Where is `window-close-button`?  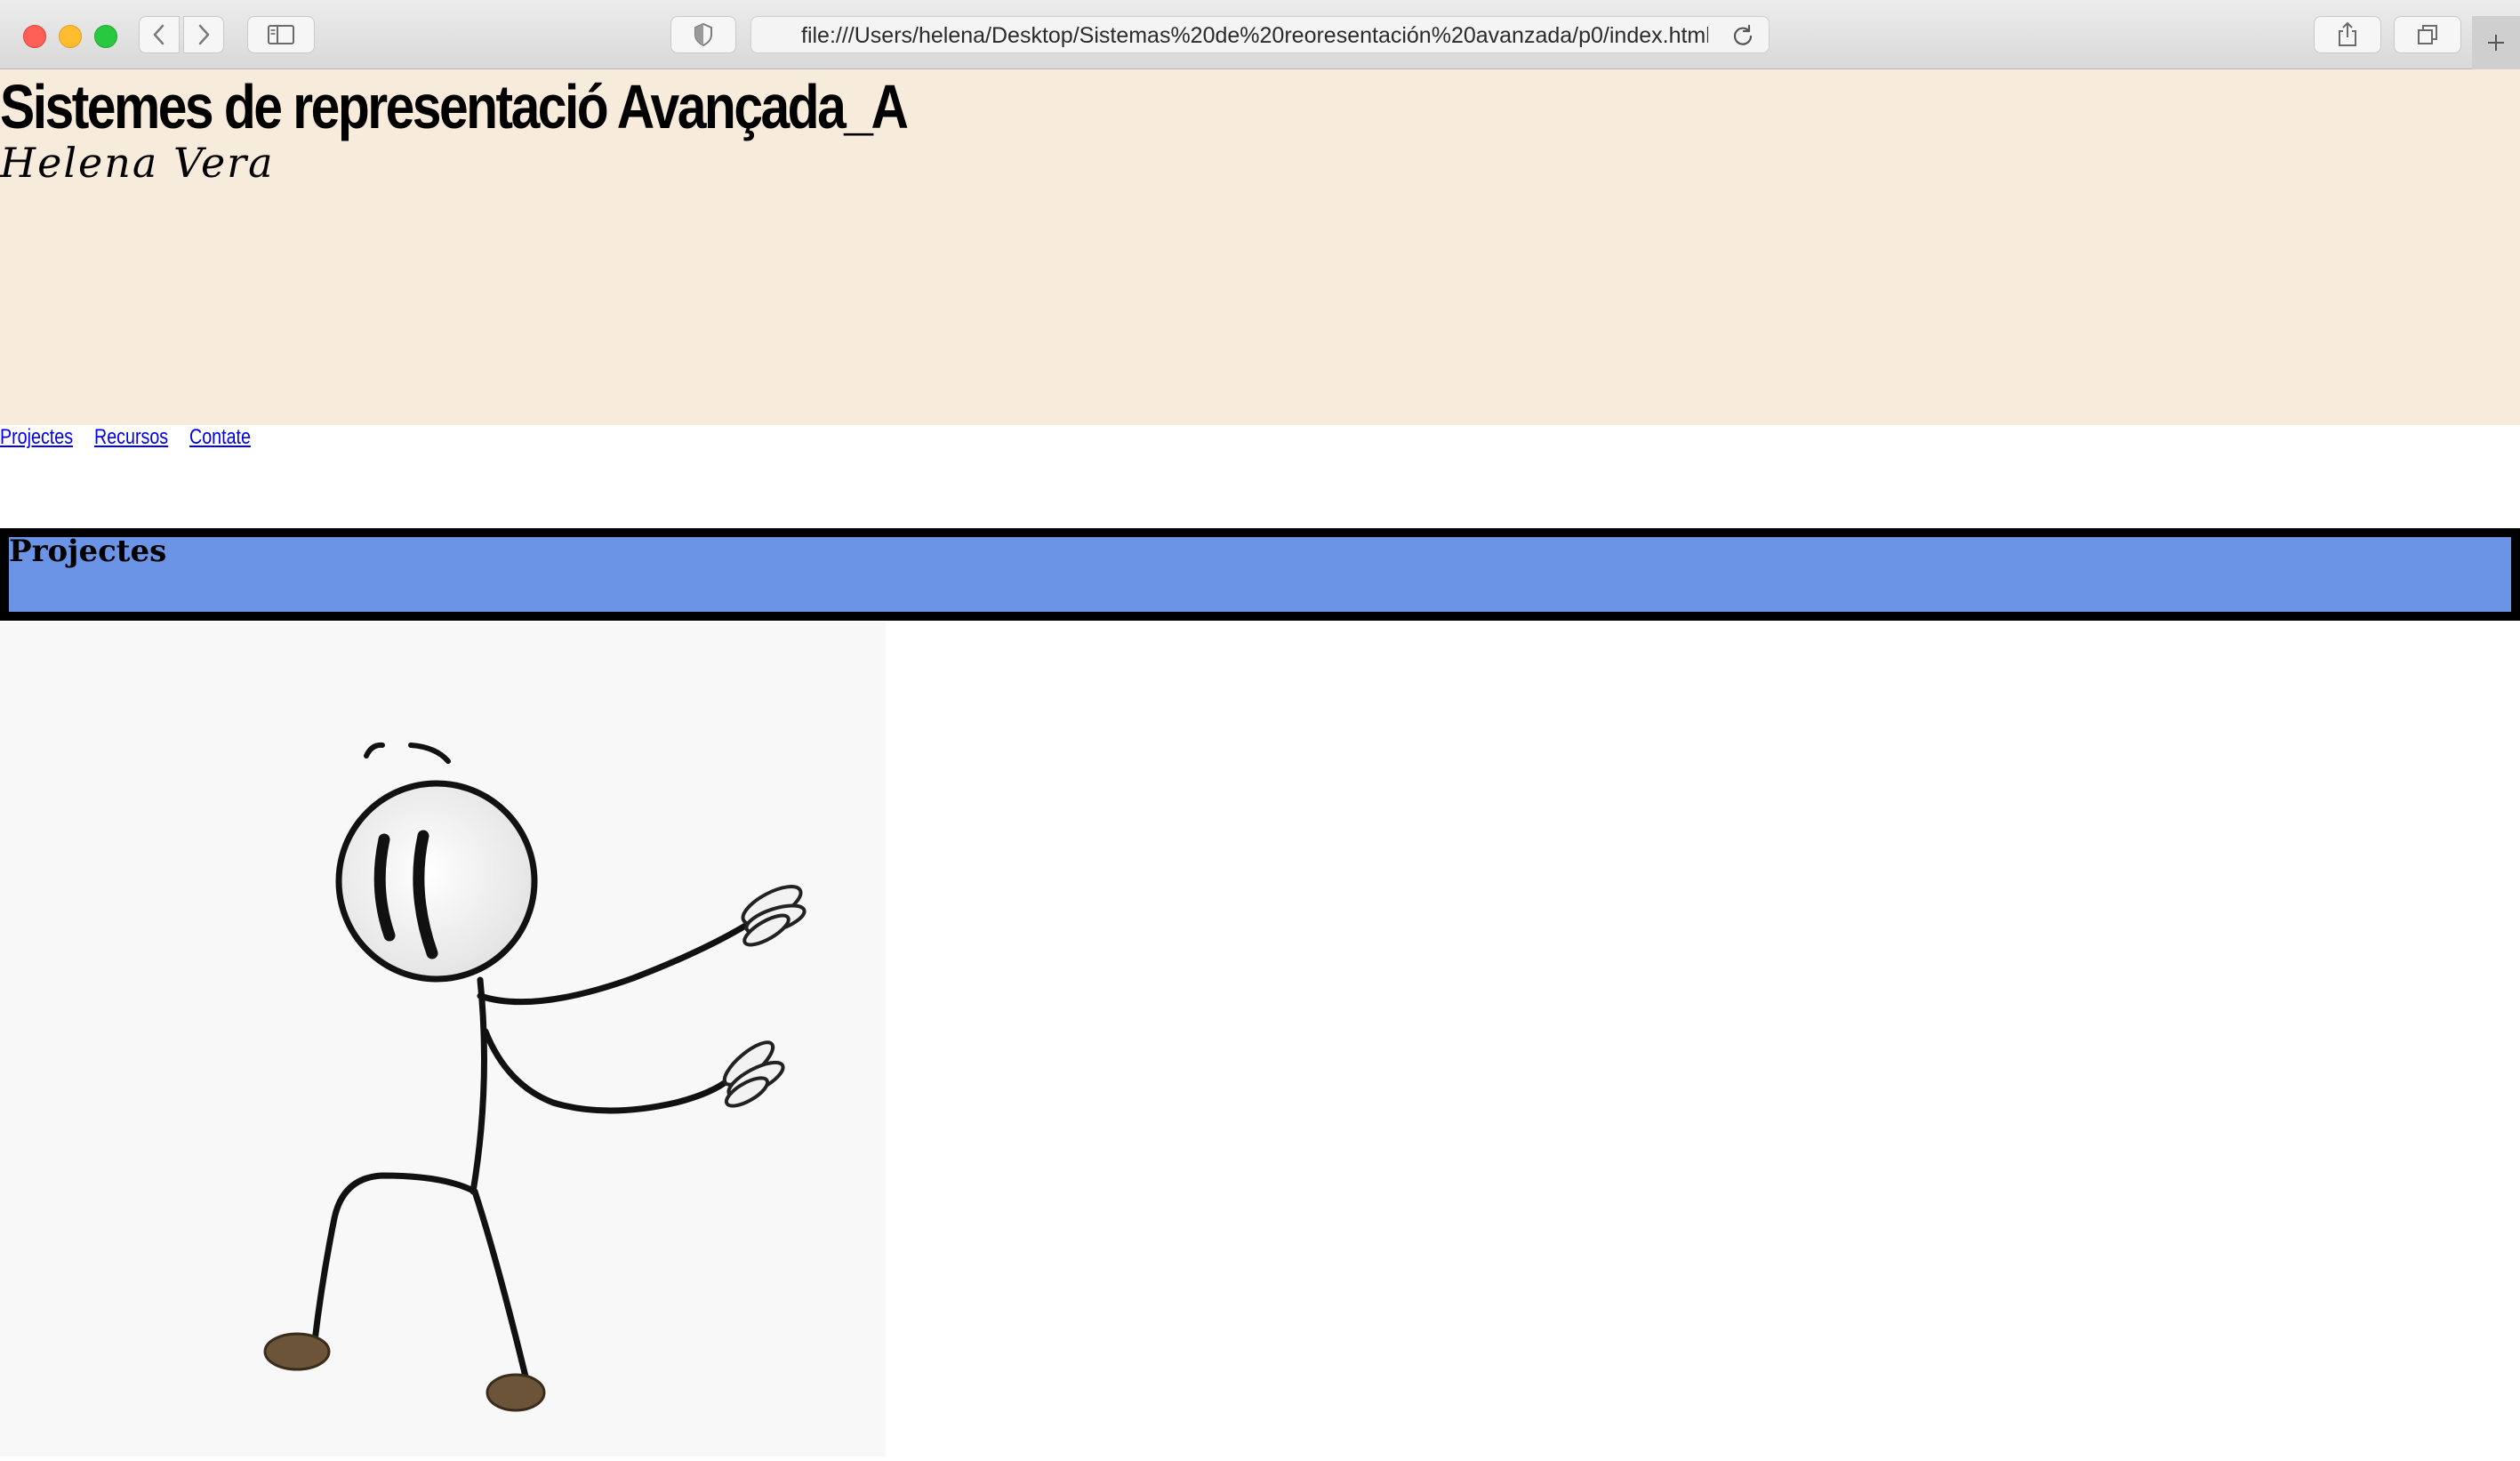 window-close-button is located at coordinates (34, 36).